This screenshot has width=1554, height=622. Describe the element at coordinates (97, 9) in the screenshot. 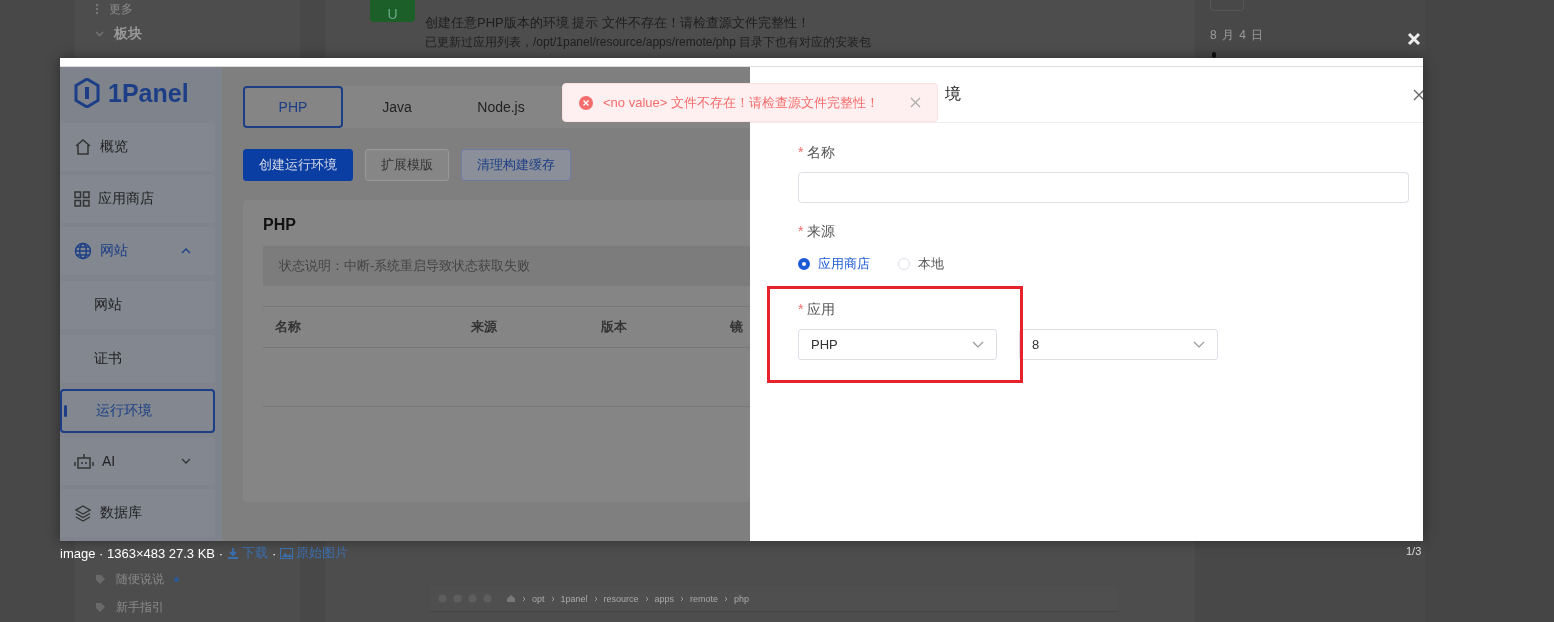

I see `more-icon` at that location.